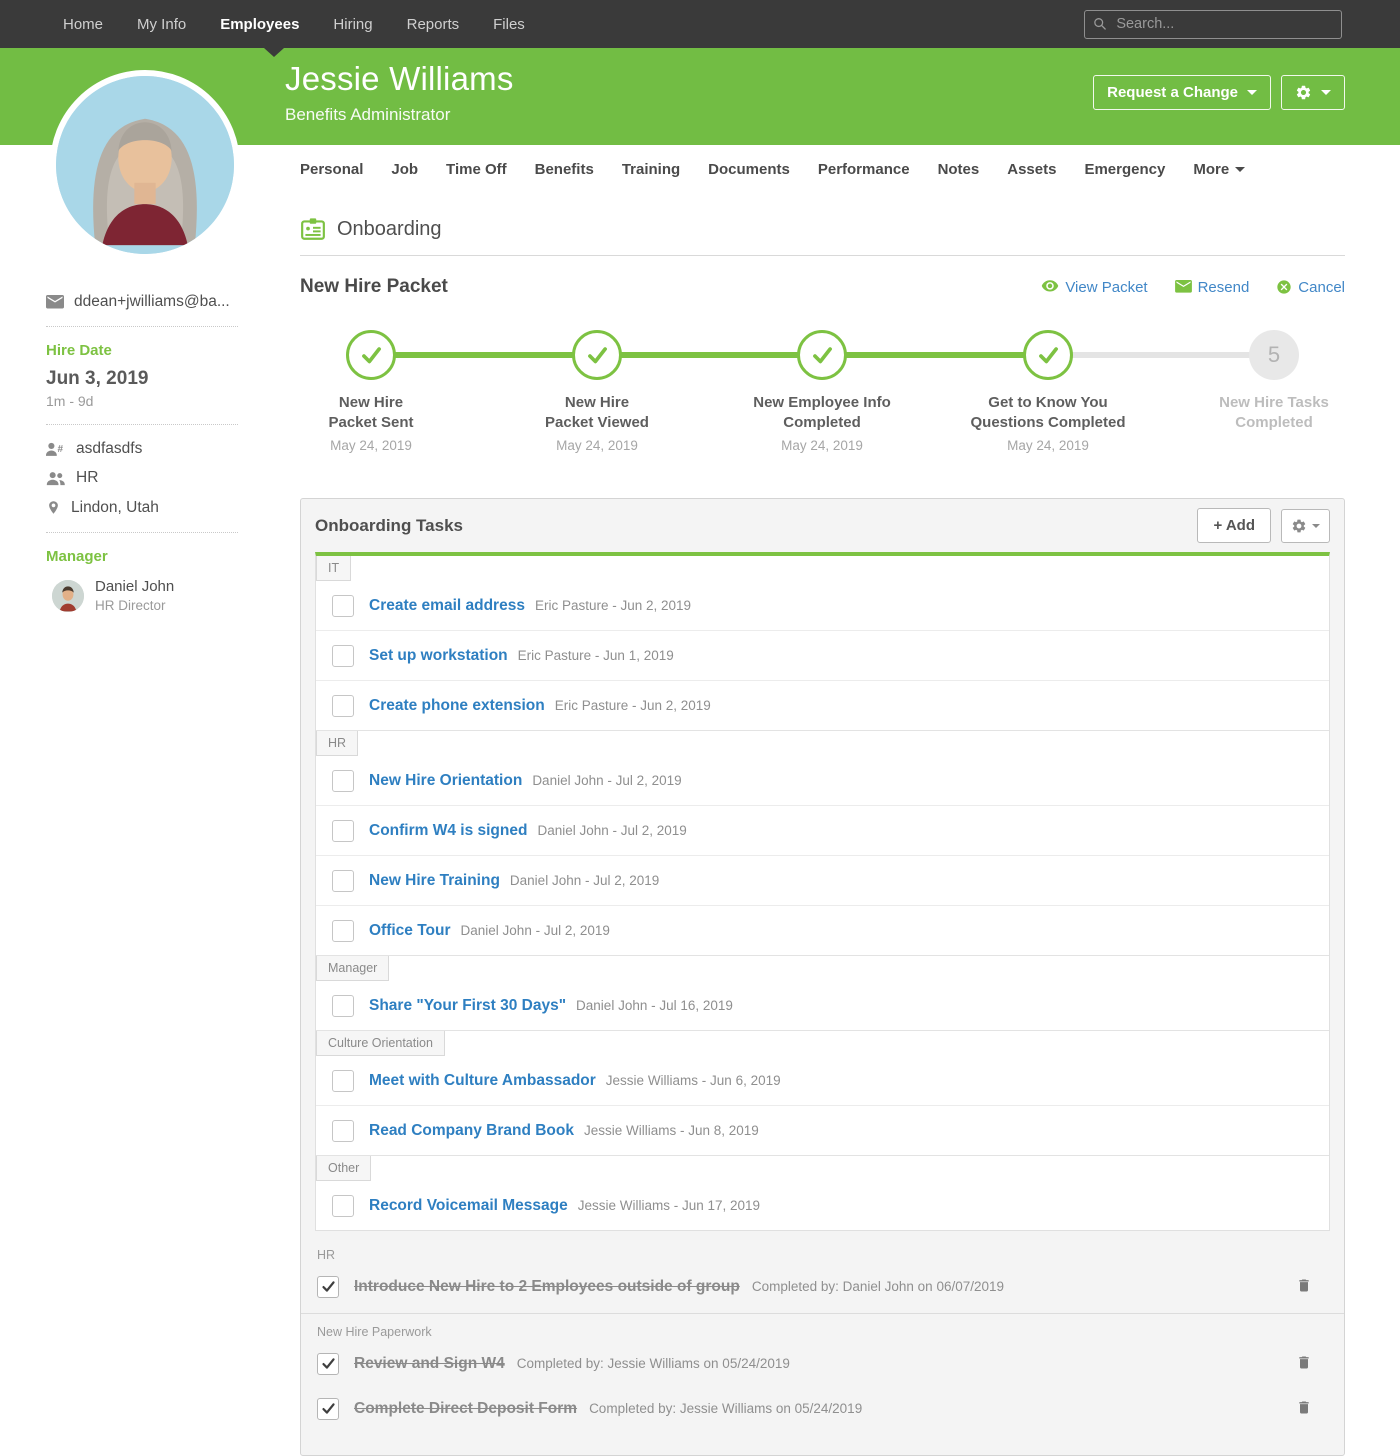  What do you see at coordinates (457, 706) in the screenshot?
I see `task-link: Create phone extension` at bounding box center [457, 706].